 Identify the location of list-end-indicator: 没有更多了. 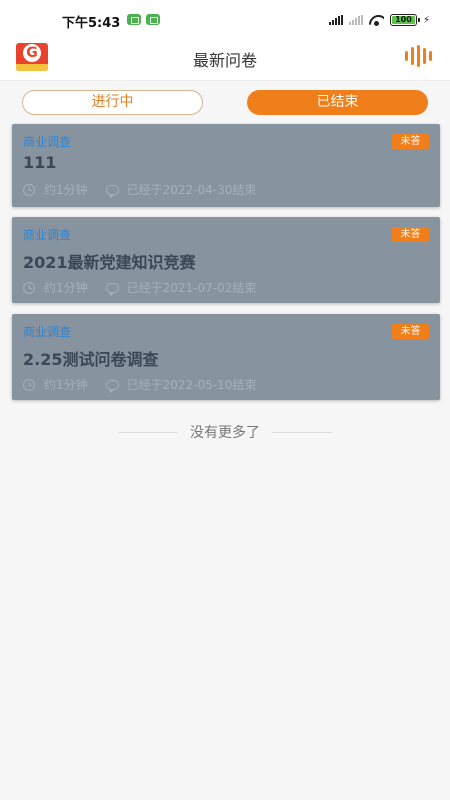
(225, 432).